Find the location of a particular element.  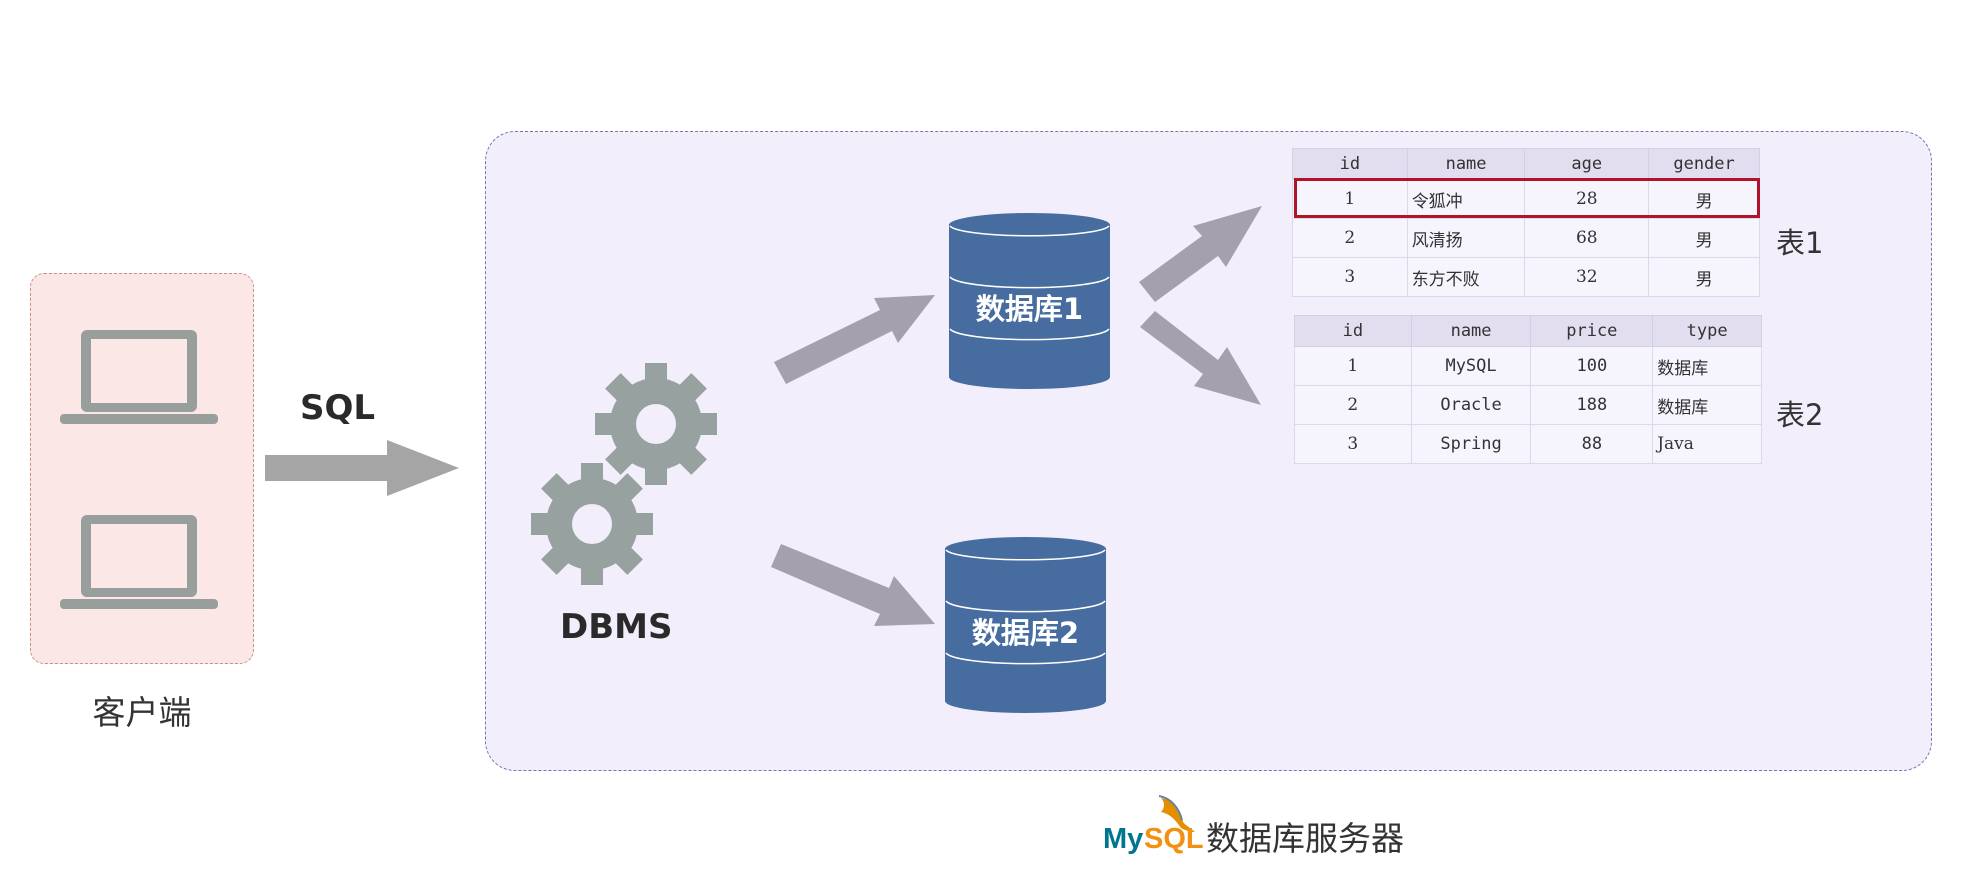

svg-text: My is located at coordinates (1123, 839).